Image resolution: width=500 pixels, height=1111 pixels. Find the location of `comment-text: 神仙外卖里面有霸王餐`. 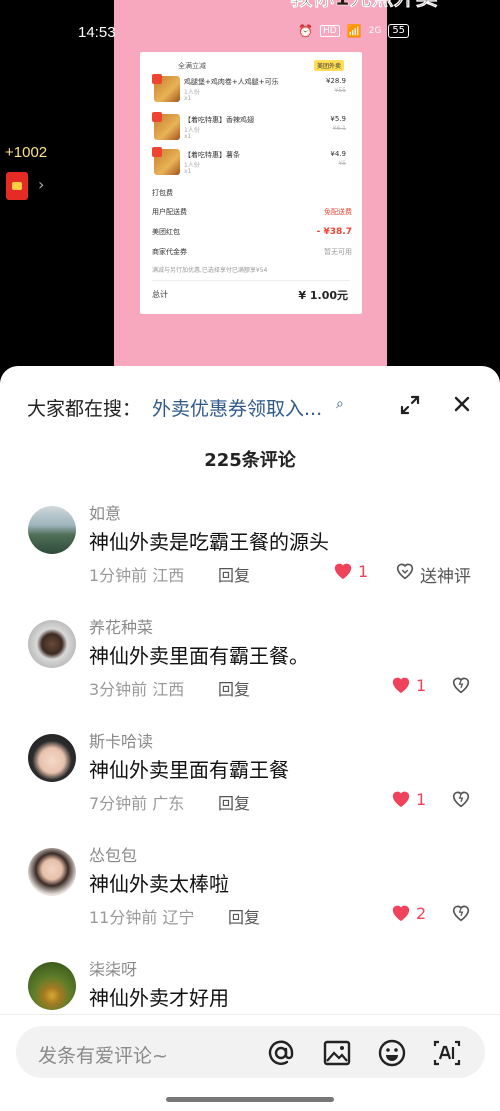

comment-text: 神仙外卖里面有霸王餐 is located at coordinates (189, 768).